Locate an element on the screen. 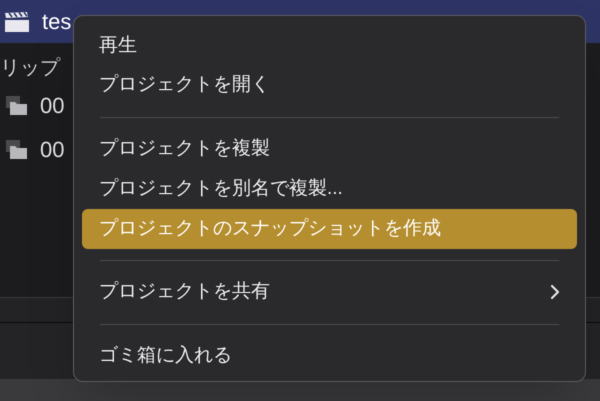 This screenshot has width=600, height=401. menu-item: プロジェクトを開く is located at coordinates (329, 86).